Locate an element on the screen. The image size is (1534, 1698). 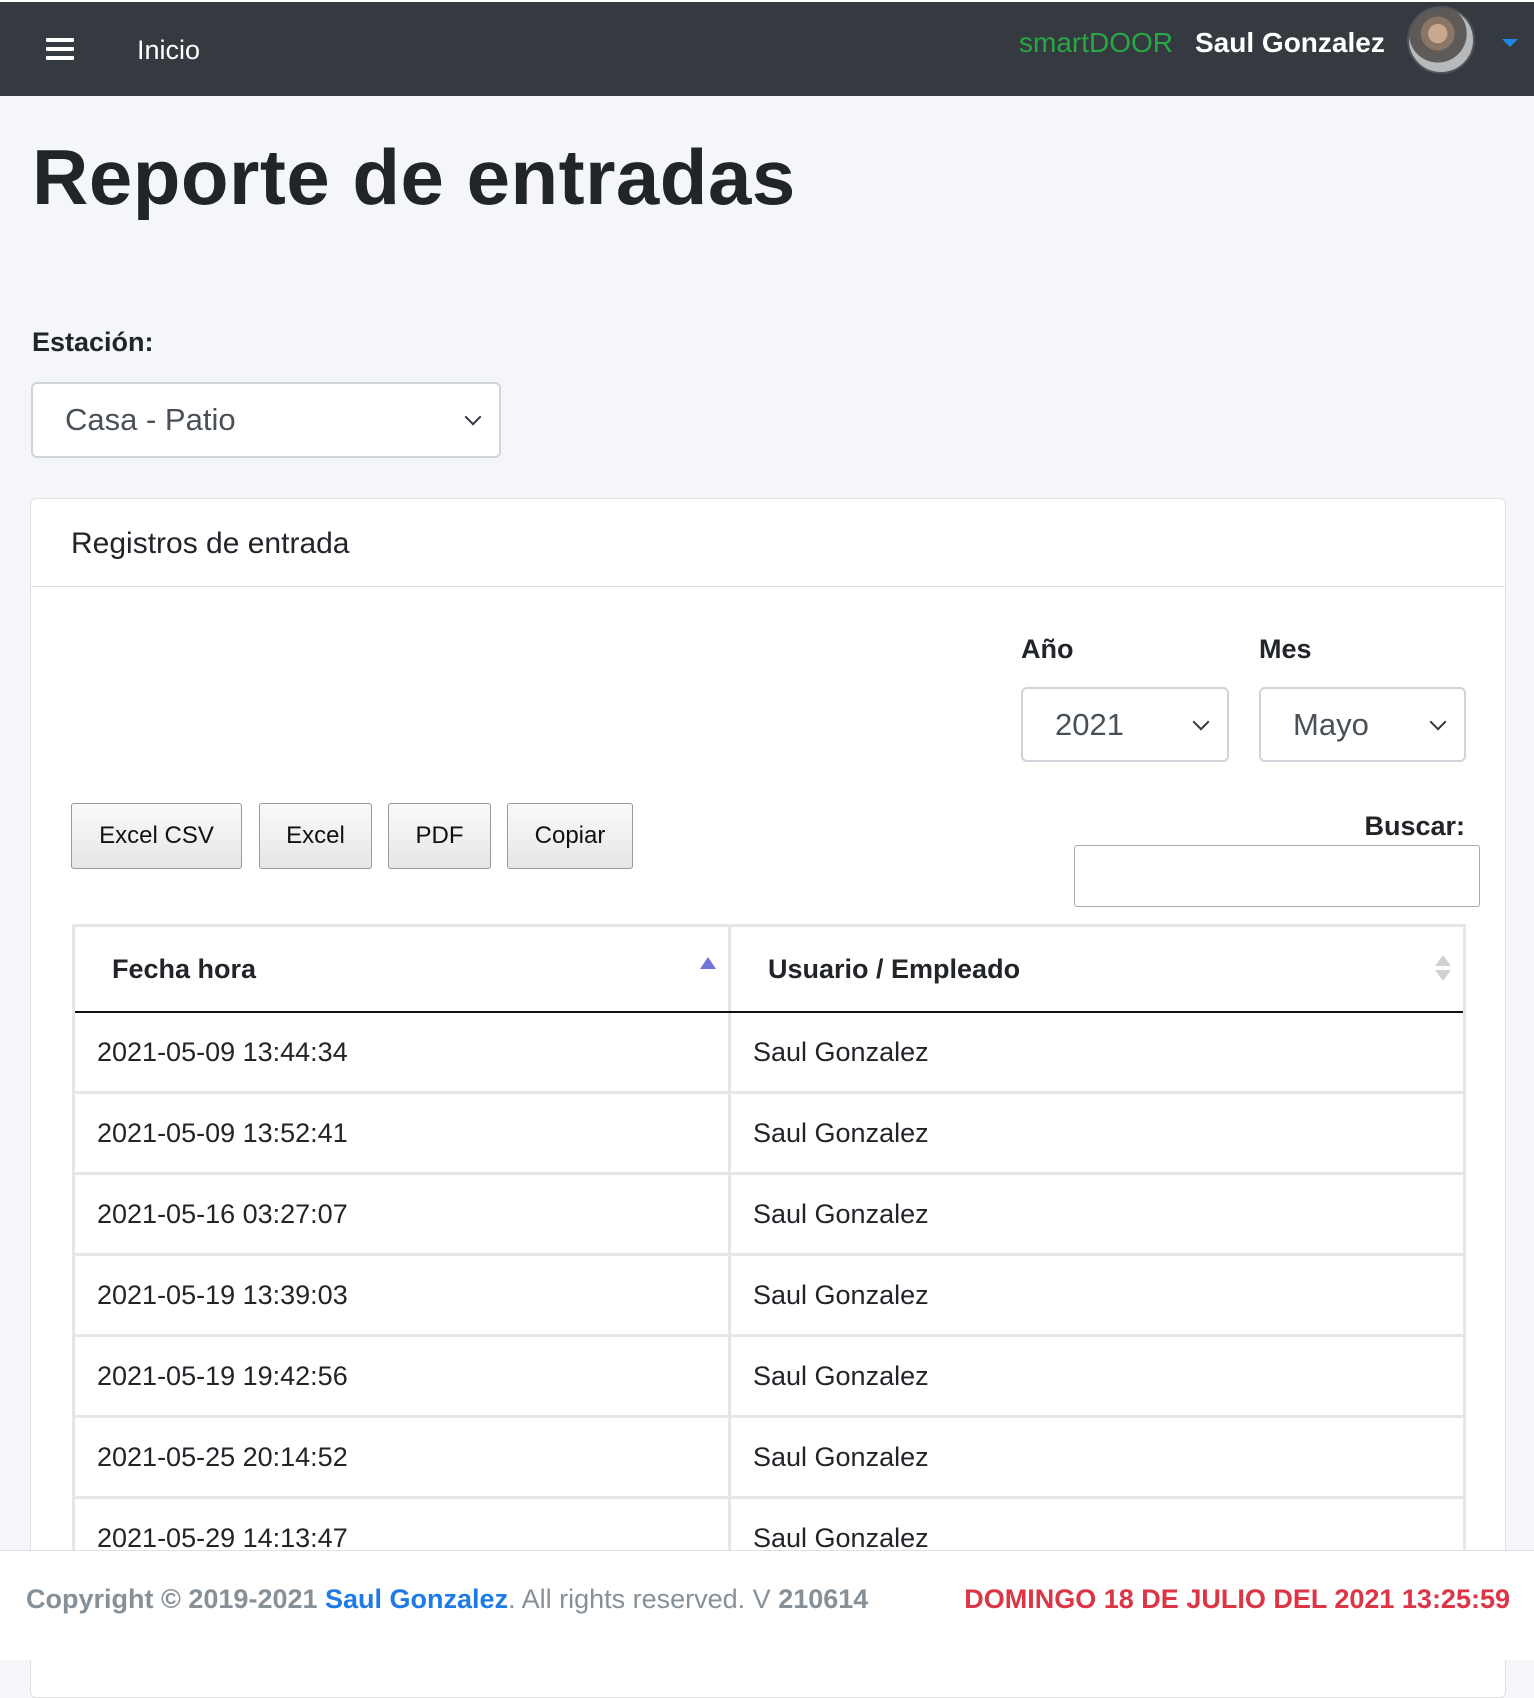
table-row: 2021-05-16 03:27:07 Saul Gonzalez is located at coordinates (769, 1215).